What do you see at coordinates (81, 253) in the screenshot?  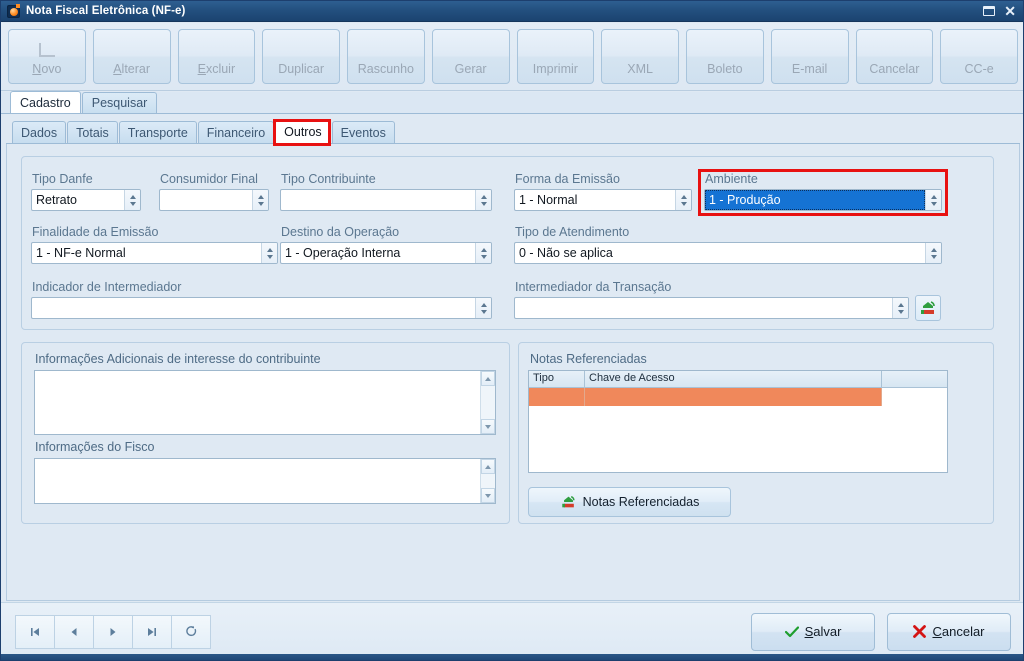 I see `combo-finalidade-emissao-value: 1 - NF-e Normal` at bounding box center [81, 253].